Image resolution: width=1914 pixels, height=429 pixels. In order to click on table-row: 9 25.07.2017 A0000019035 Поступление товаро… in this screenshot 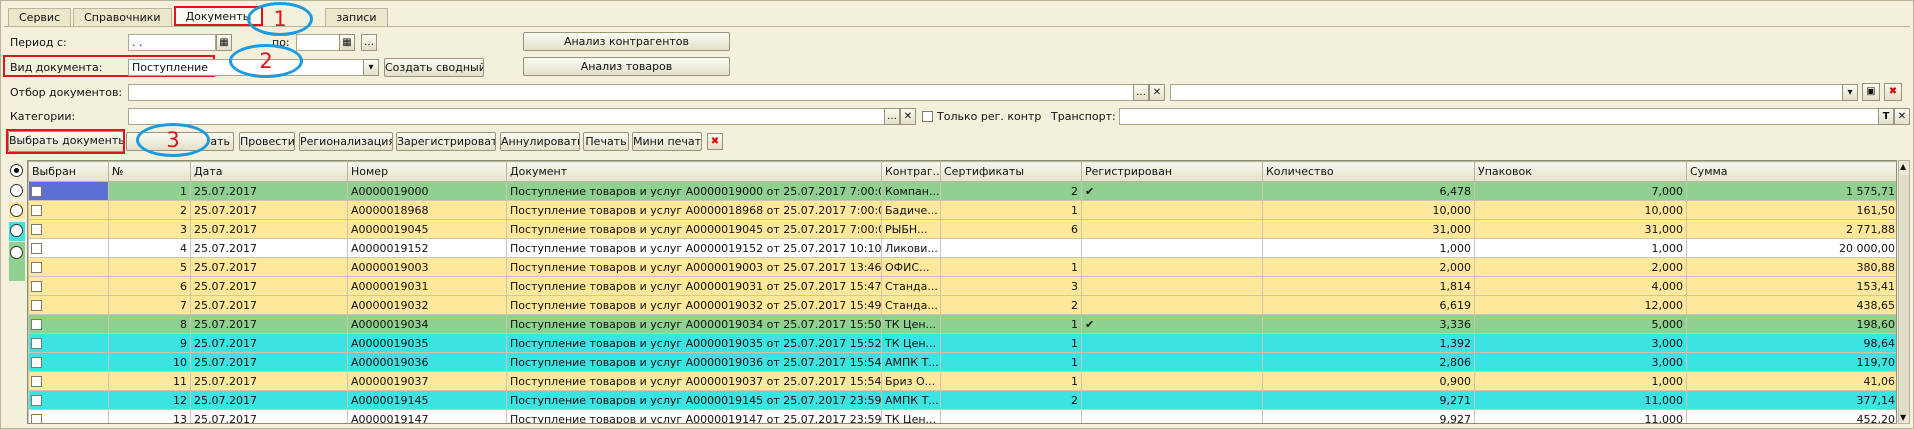, I will do `click(962, 343)`.